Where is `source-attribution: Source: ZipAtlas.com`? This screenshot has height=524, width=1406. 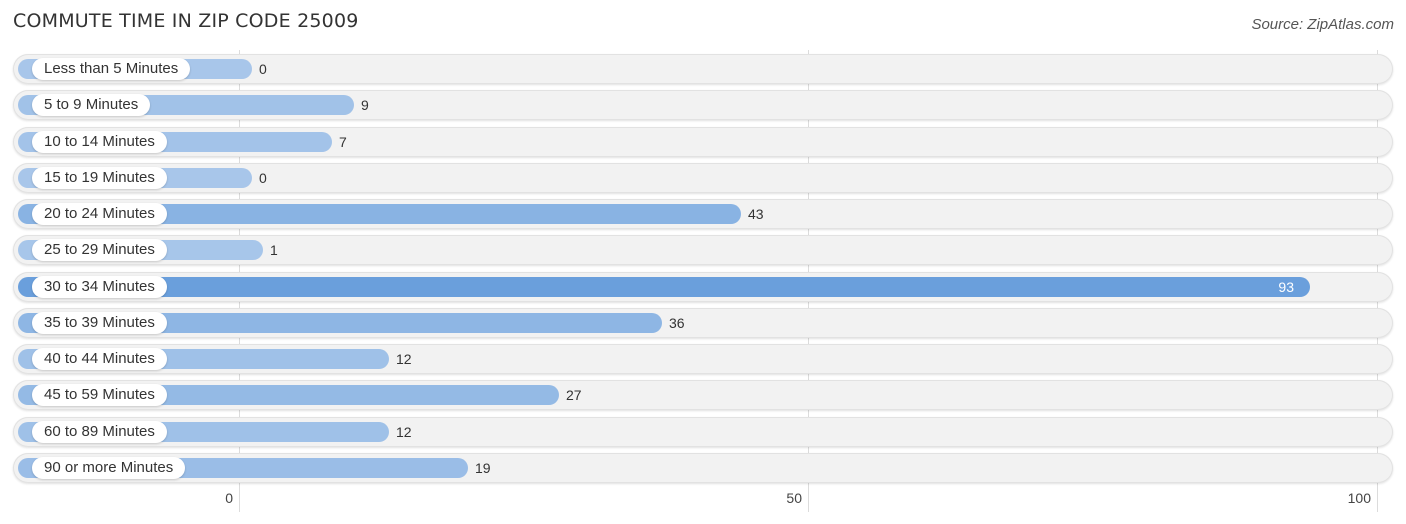 source-attribution: Source: ZipAtlas.com is located at coordinates (1322, 24).